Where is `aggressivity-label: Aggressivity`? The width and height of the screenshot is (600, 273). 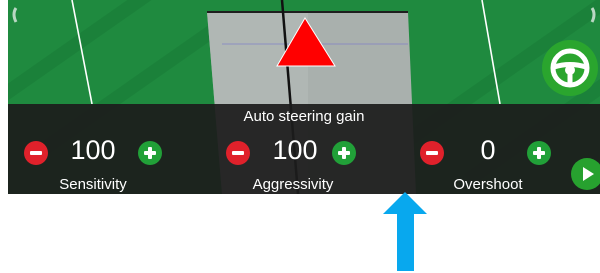 aggressivity-label: Aggressivity is located at coordinates (293, 184).